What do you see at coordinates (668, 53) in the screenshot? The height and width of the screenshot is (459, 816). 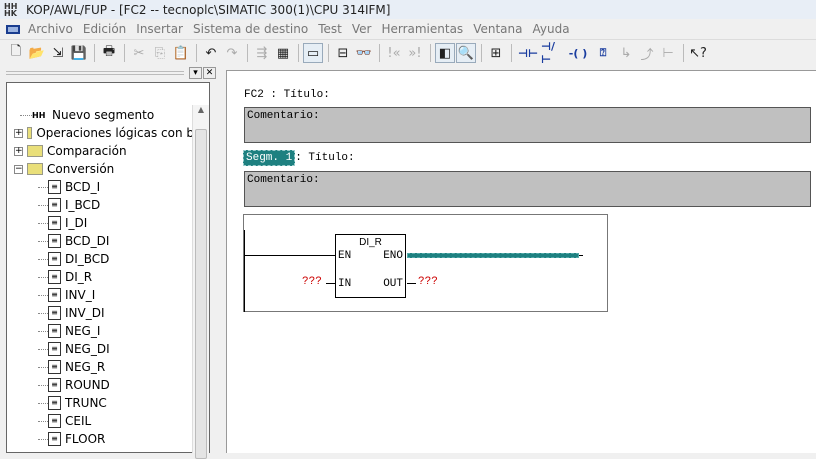 I see `connection-icon: ⊢` at bounding box center [668, 53].